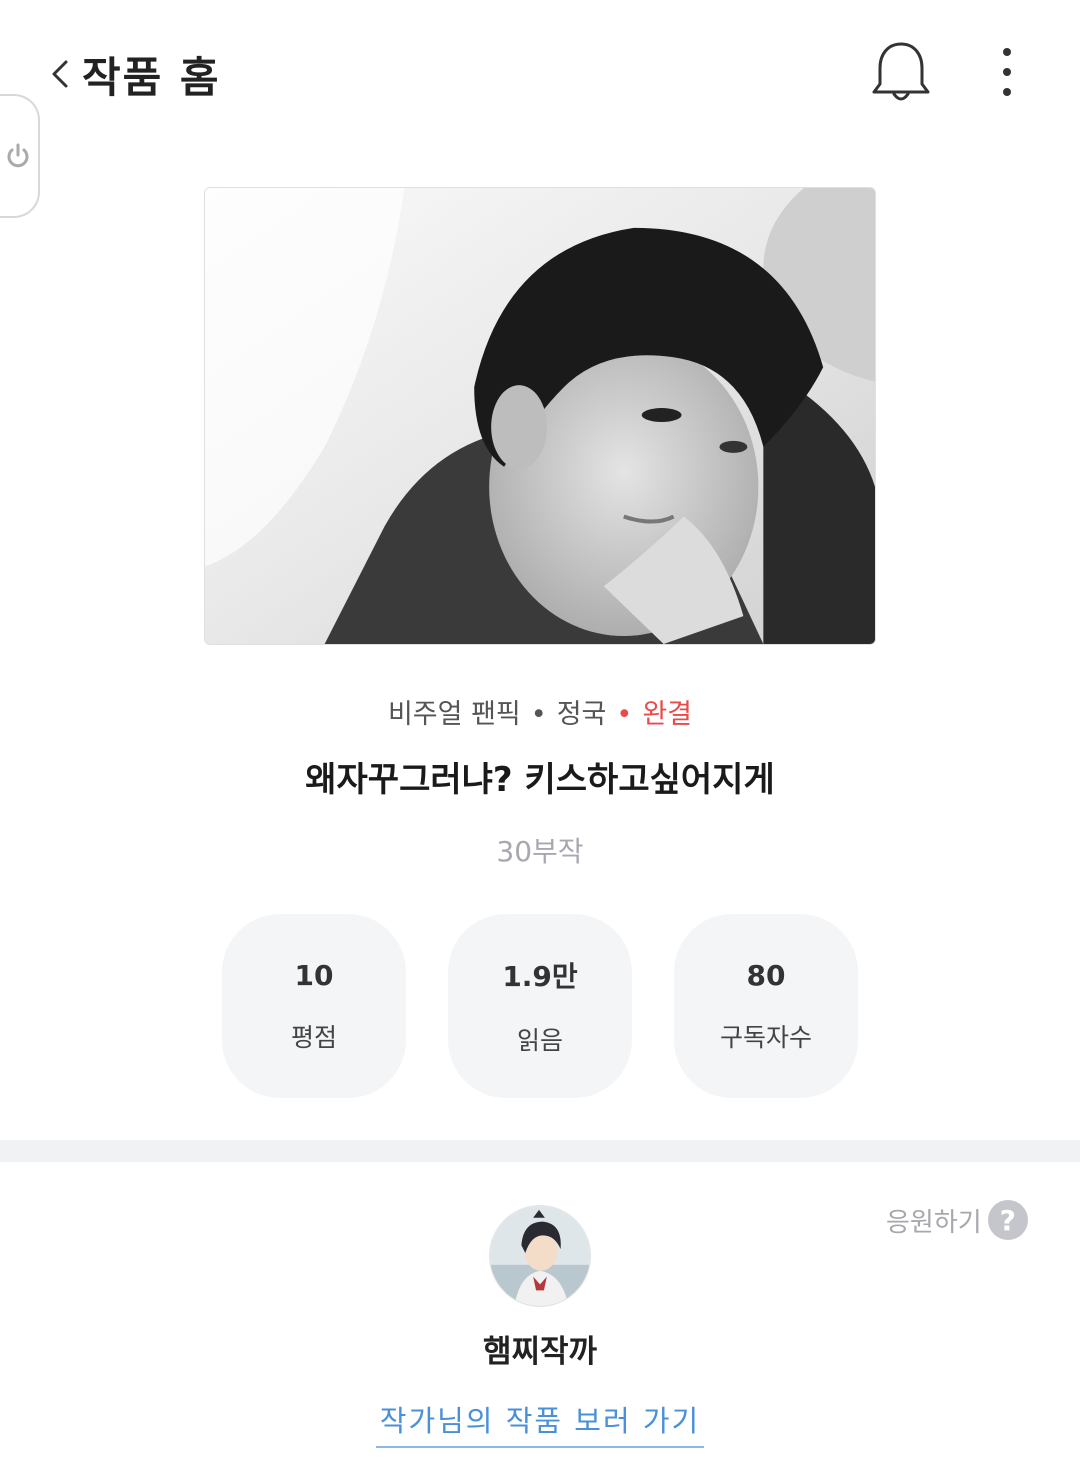 This screenshot has height=1463, width=1080. I want to click on more-options-button, so click(1007, 72).